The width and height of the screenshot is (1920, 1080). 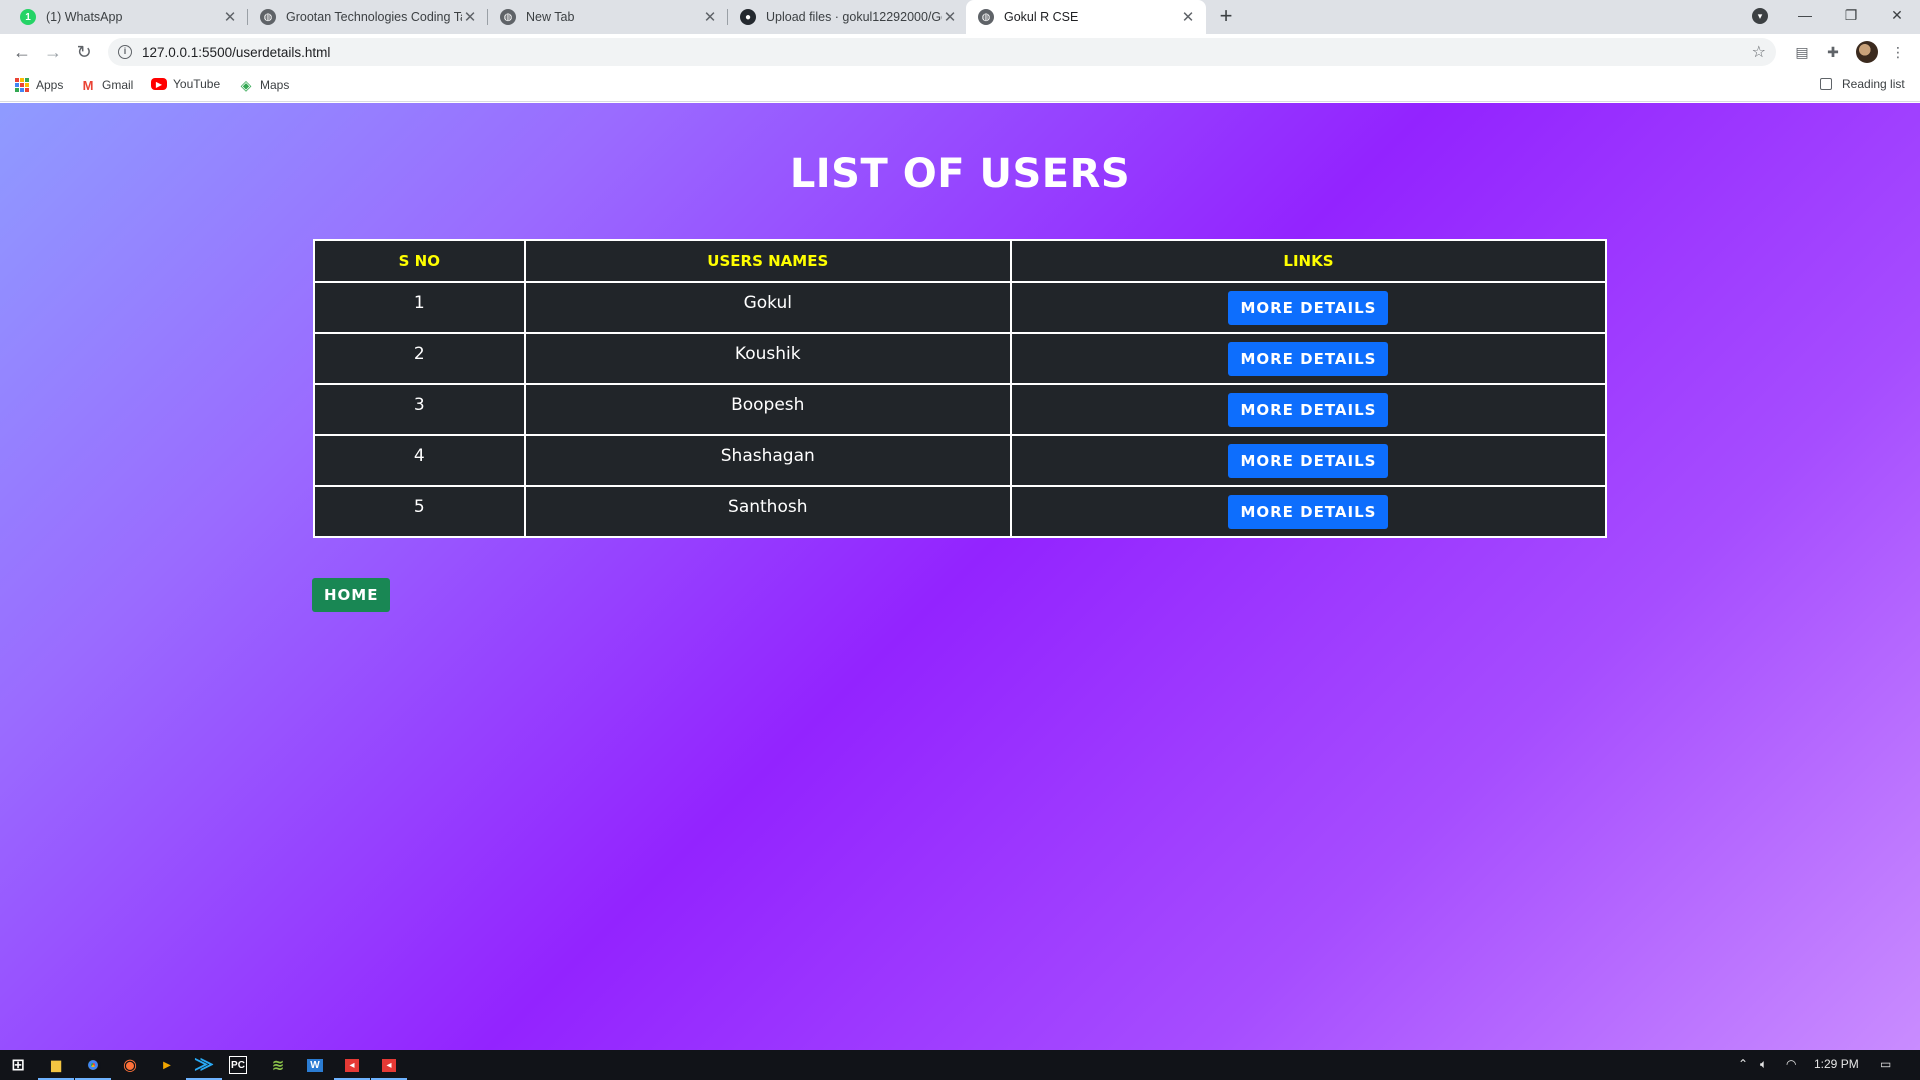 What do you see at coordinates (608, 17) in the screenshot?
I see `tab-new-tab: ◍ New Tab ✕` at bounding box center [608, 17].